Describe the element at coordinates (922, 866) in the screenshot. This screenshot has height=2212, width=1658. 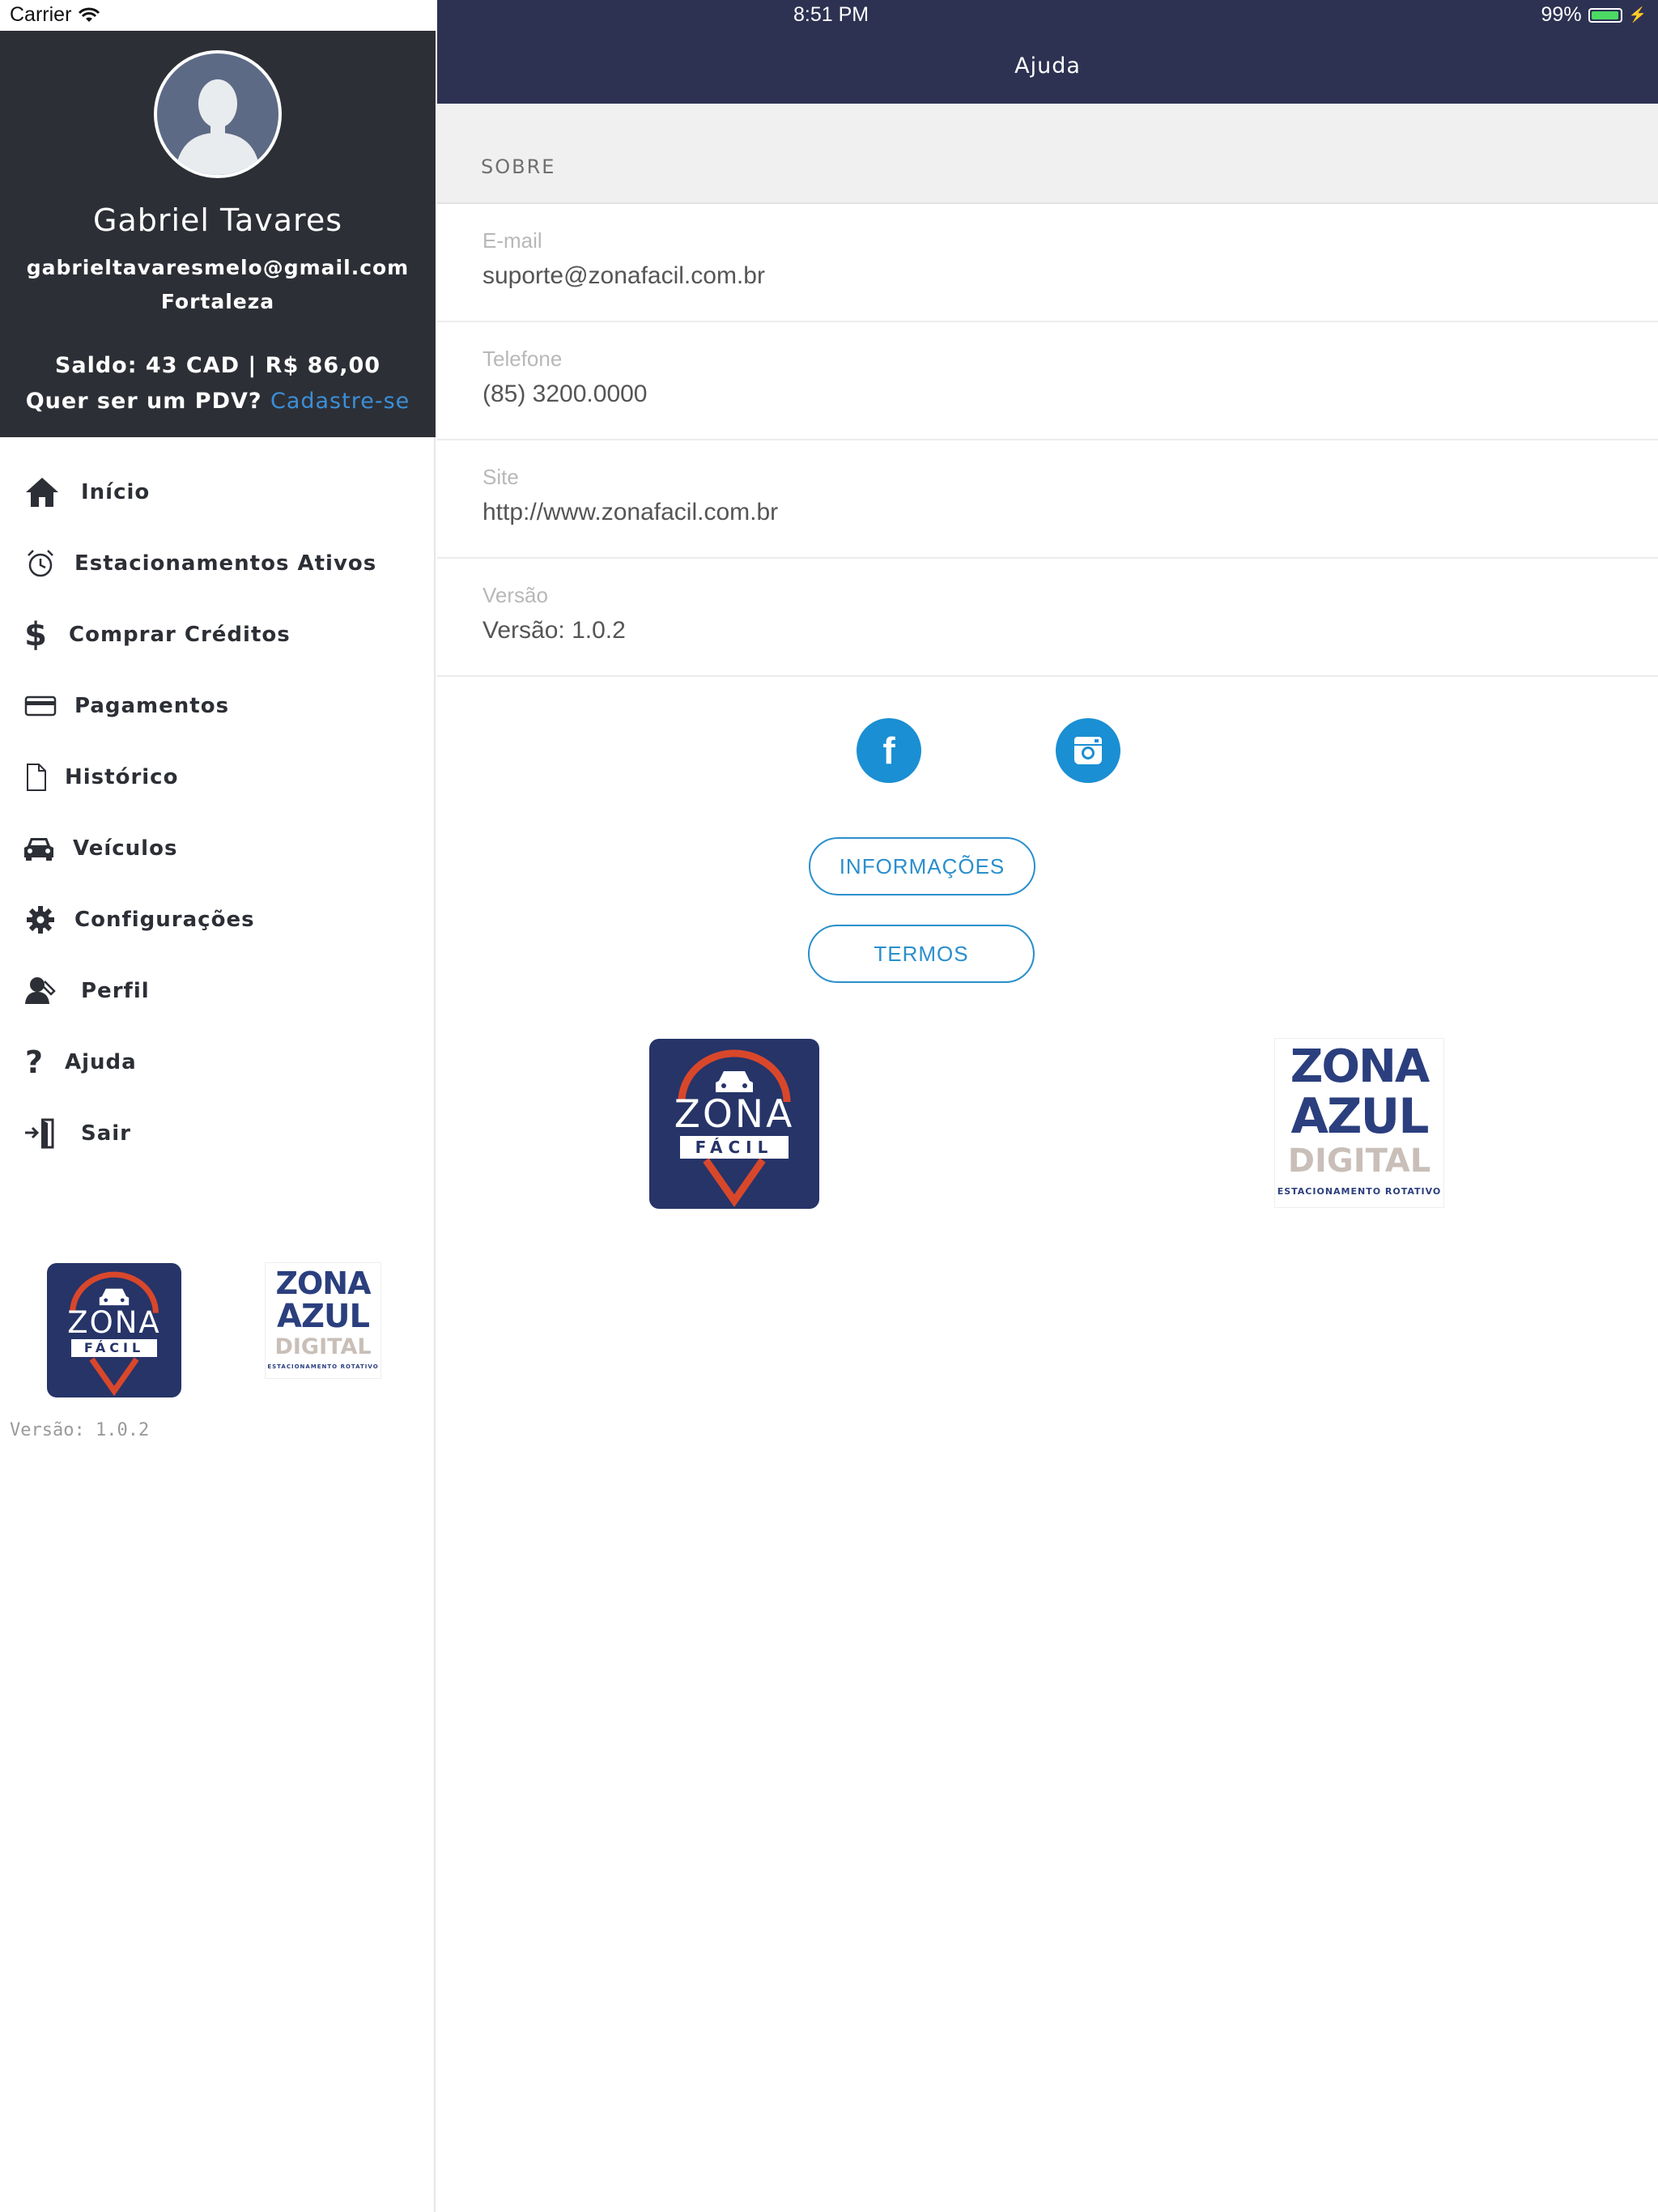
I see `info-button: INFORMAÇÕES` at that location.